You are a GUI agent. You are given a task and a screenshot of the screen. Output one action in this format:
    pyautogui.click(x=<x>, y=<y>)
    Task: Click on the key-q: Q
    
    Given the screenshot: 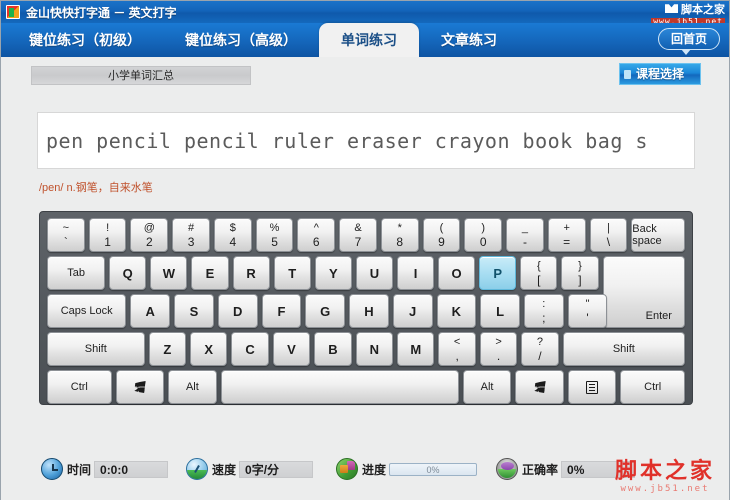 What is the action you would take?
    pyautogui.click(x=128, y=273)
    